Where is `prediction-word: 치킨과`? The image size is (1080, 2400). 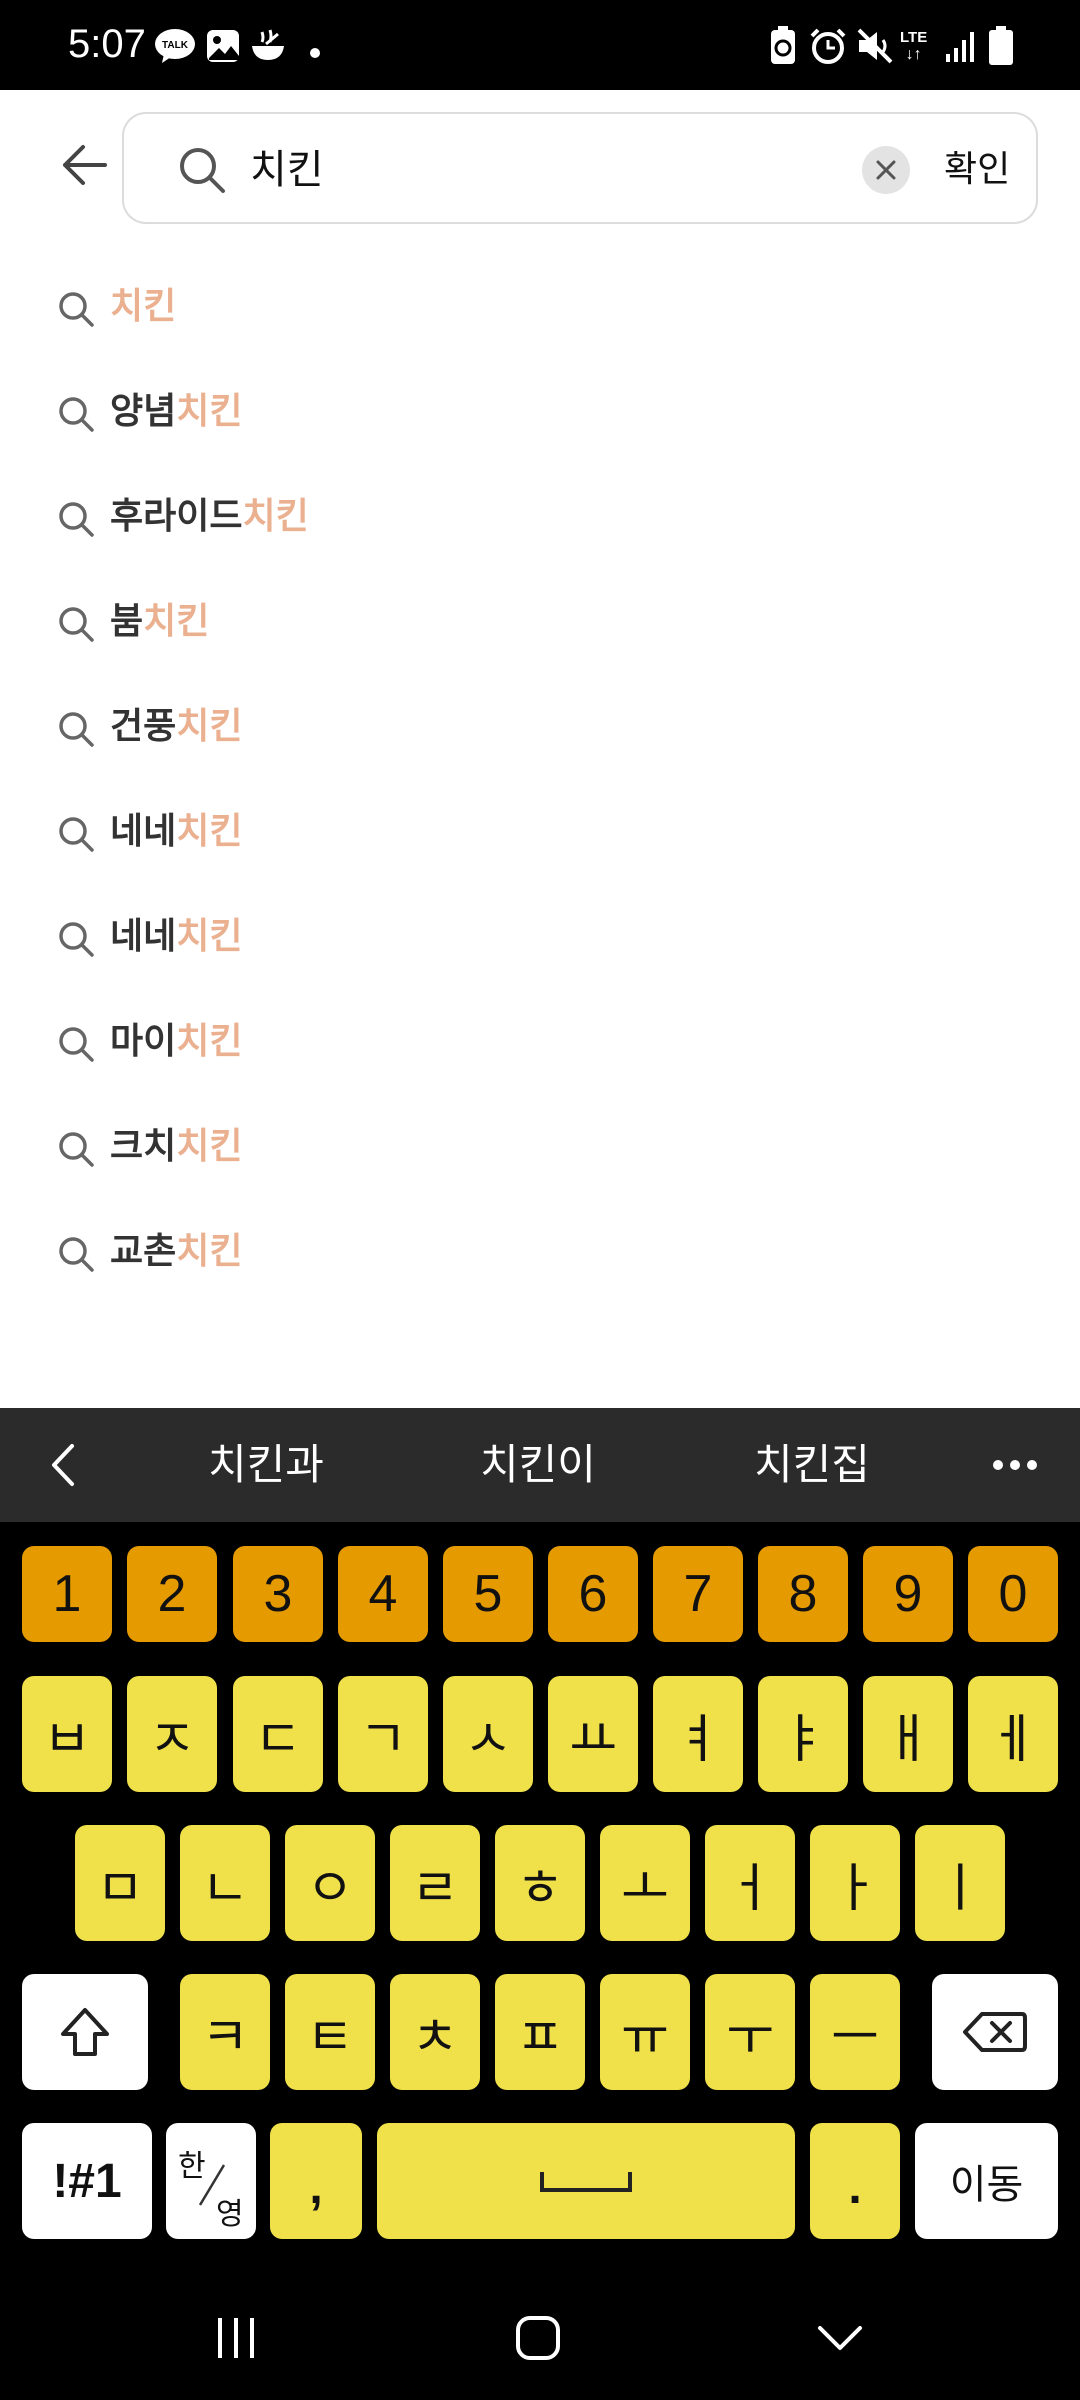 prediction-word: 치킨과 is located at coordinates (266, 1465).